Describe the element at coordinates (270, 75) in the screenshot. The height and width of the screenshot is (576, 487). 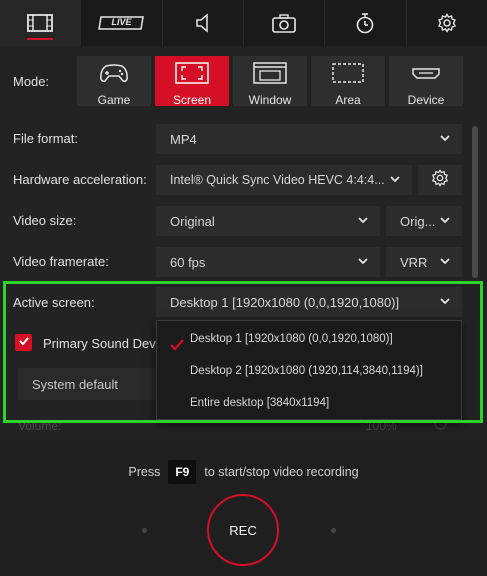
I see `window-icon` at that location.